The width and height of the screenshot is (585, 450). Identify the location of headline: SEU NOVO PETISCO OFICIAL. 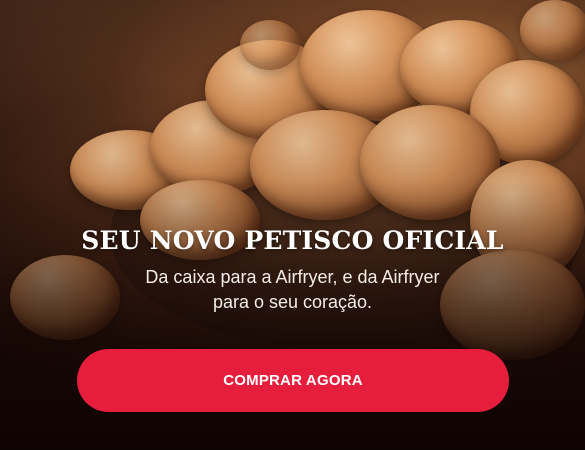
(292, 240).